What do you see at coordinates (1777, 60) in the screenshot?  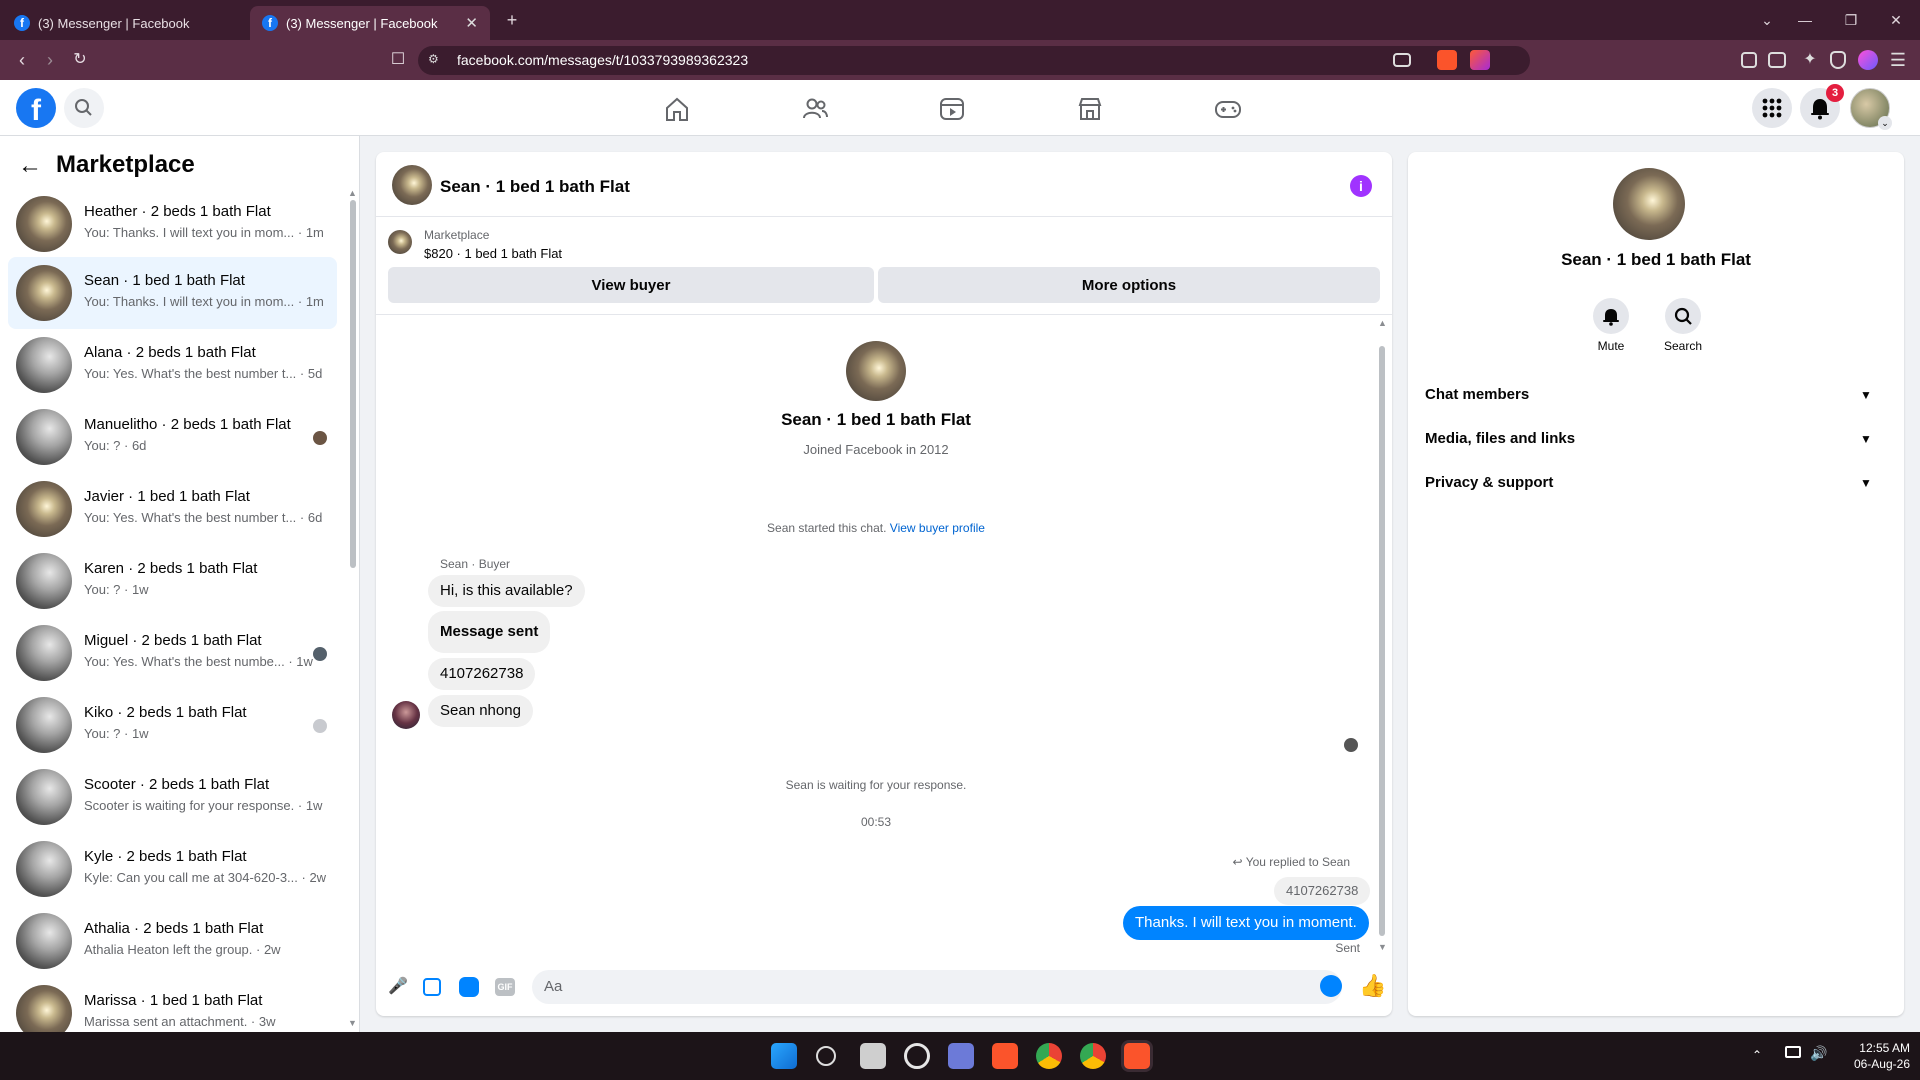 I see `wallet-icon` at bounding box center [1777, 60].